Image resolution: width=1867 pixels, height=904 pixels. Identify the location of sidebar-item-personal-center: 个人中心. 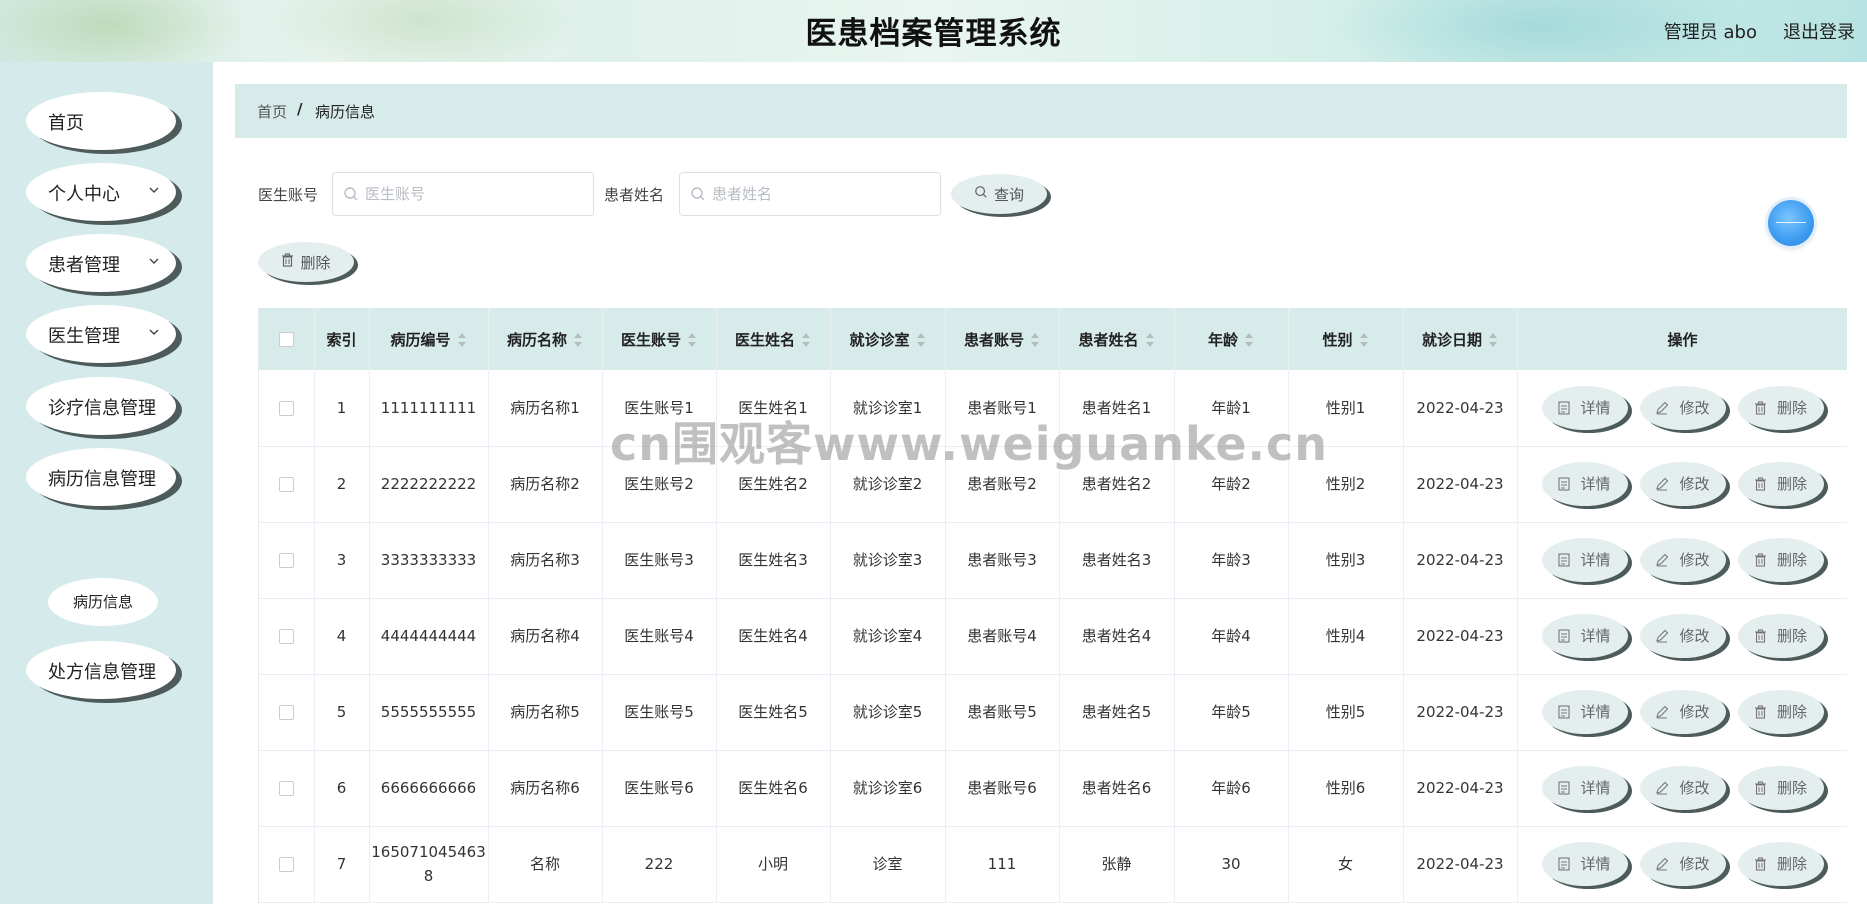
(101, 192).